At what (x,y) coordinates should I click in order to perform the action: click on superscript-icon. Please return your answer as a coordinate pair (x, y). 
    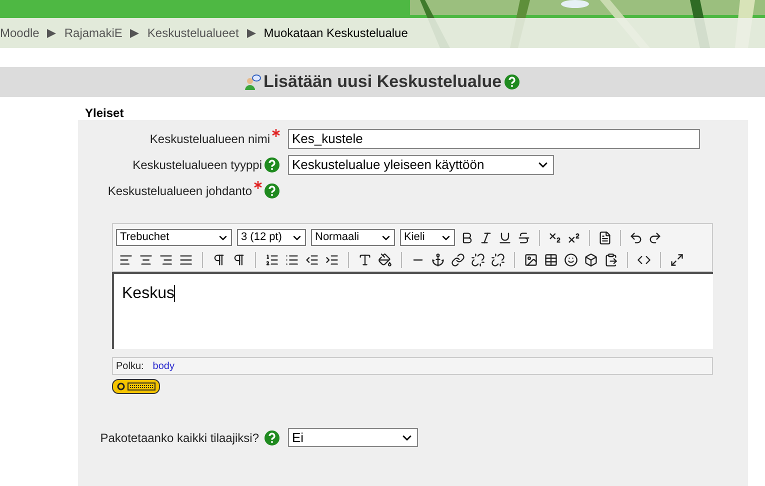
    Looking at the image, I should click on (574, 237).